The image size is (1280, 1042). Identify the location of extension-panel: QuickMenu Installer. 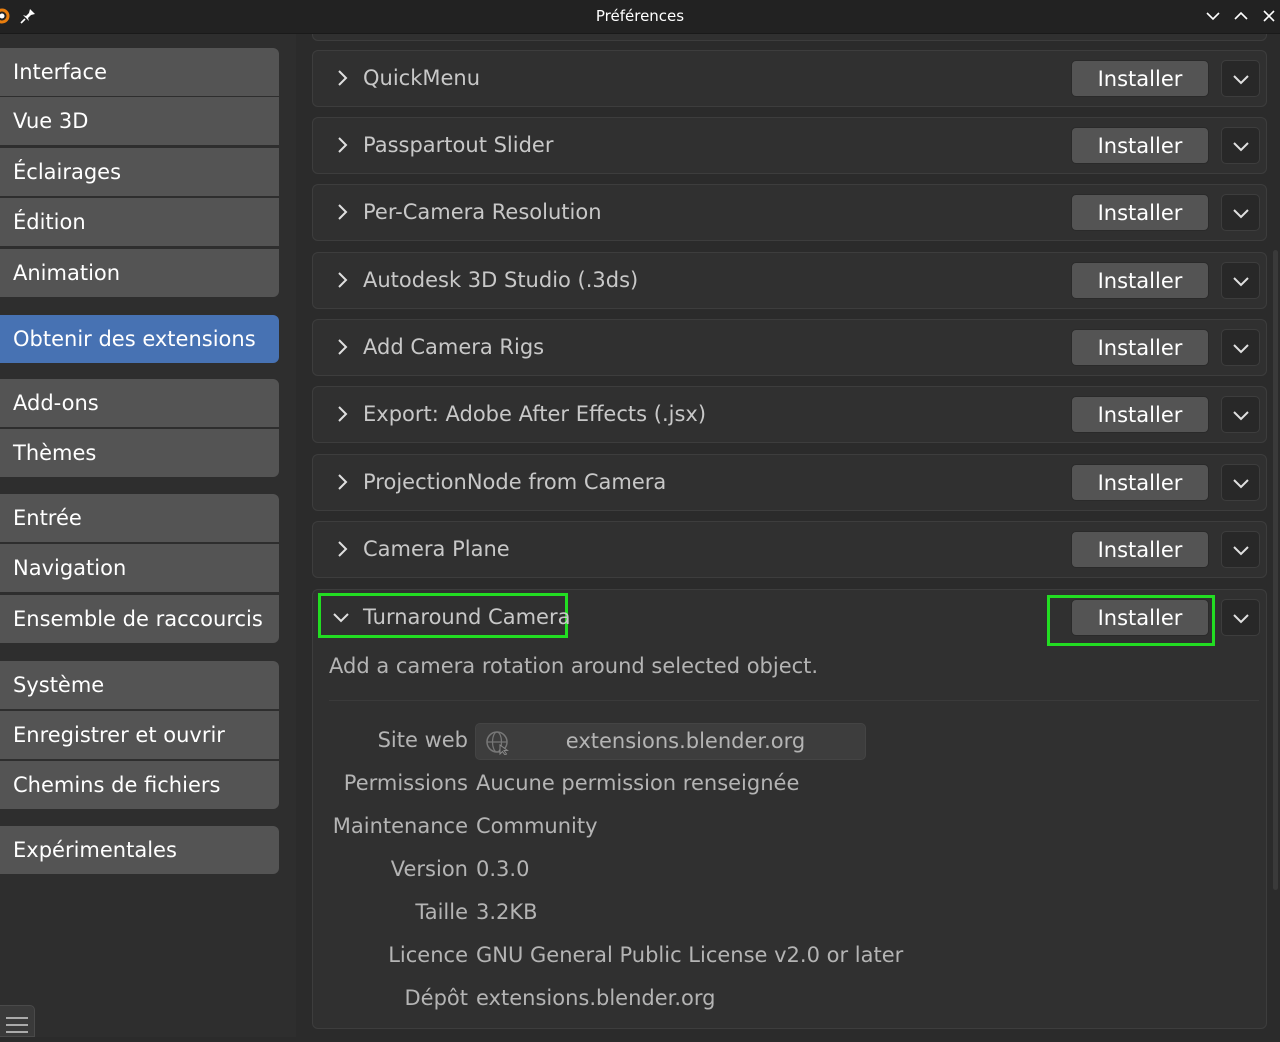
(789, 78).